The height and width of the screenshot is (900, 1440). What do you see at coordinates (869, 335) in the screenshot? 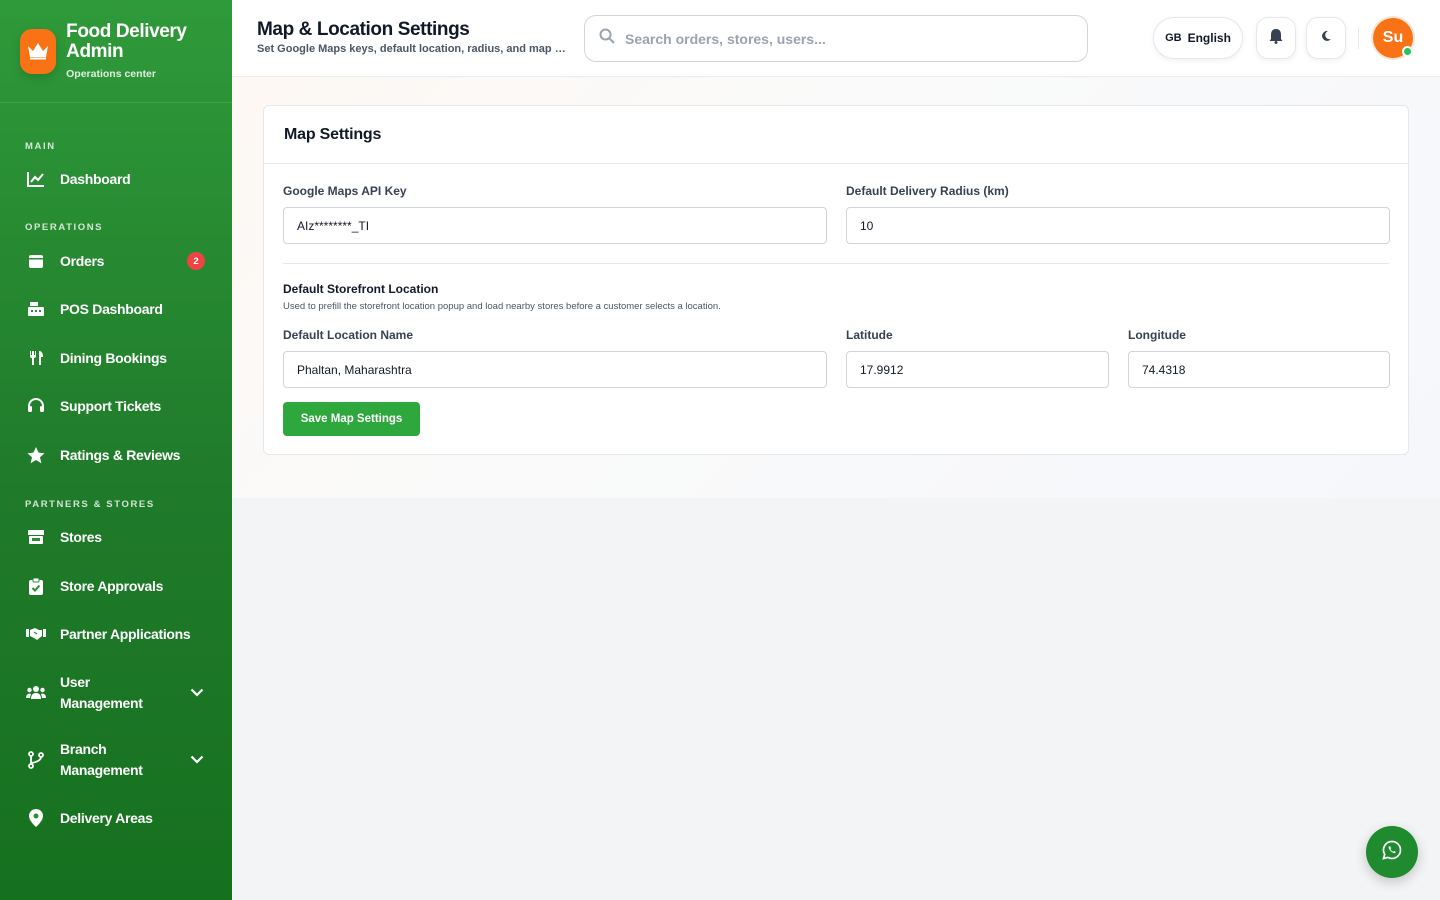
I see `latitude-label: Latitude` at bounding box center [869, 335].